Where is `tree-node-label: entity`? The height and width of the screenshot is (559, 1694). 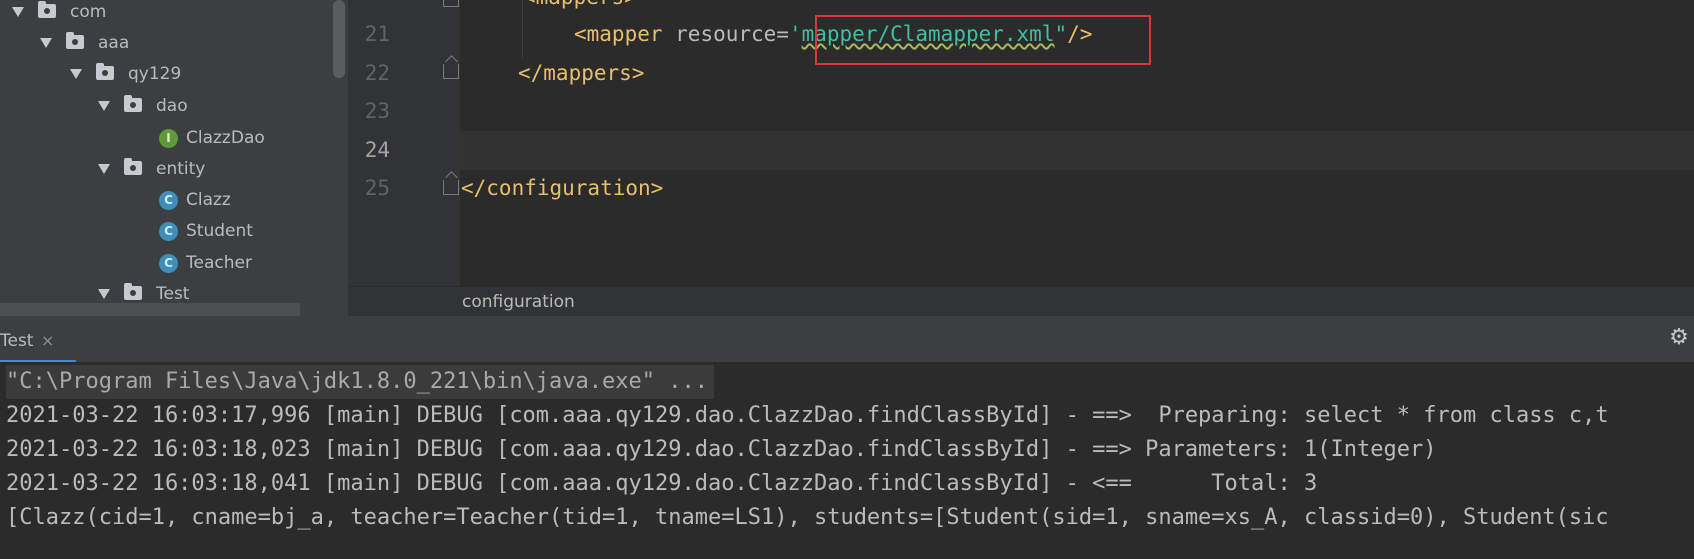
tree-node-label: entity is located at coordinates (181, 169).